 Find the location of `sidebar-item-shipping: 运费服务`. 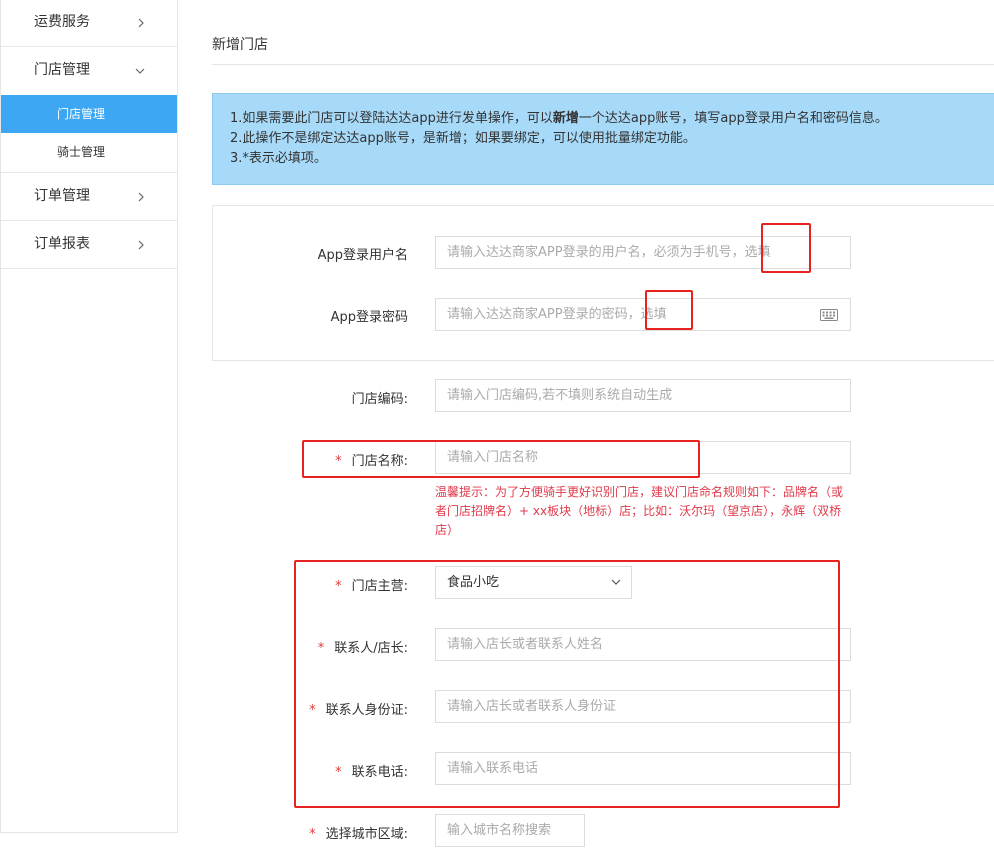

sidebar-item-shipping: 运费服务 is located at coordinates (89, 23).